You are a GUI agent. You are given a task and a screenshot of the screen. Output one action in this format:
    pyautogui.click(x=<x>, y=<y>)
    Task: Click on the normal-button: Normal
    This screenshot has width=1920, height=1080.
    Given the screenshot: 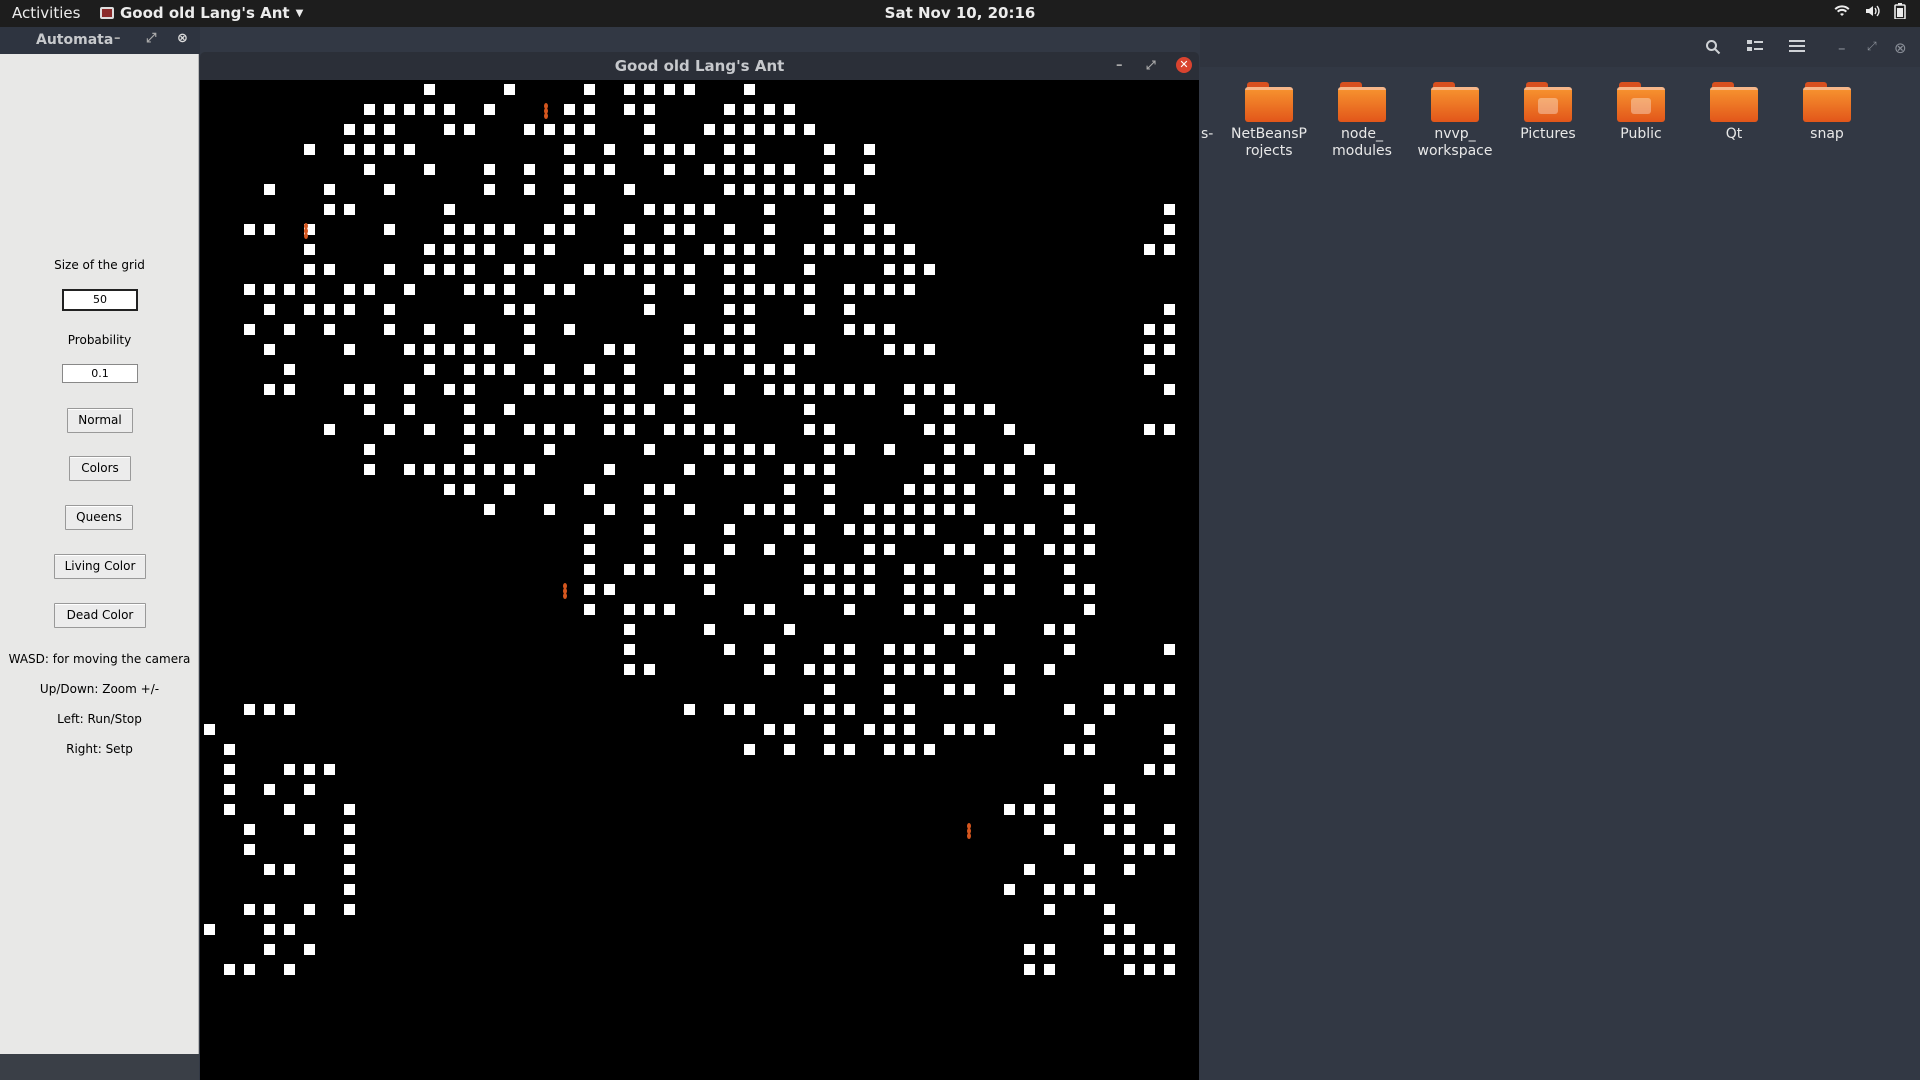 What is the action you would take?
    pyautogui.click(x=100, y=420)
    